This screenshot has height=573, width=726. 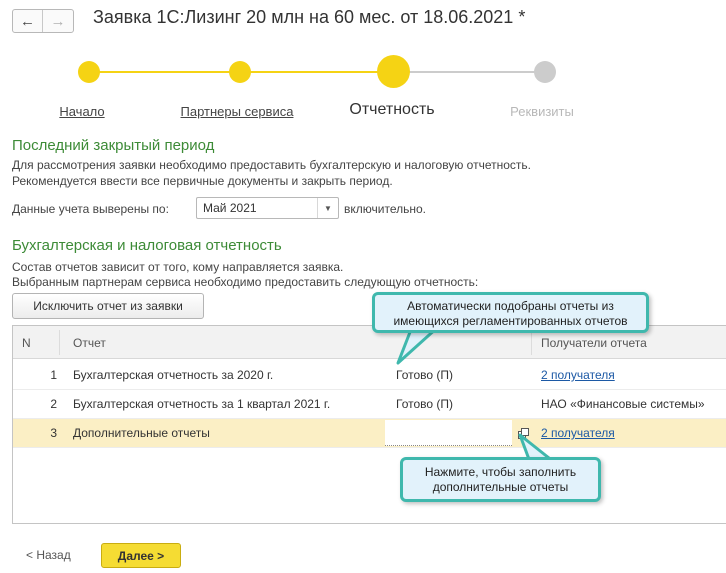 What do you see at coordinates (108, 306) in the screenshot?
I see `exclude-report-button: Исключить отчет из заявки` at bounding box center [108, 306].